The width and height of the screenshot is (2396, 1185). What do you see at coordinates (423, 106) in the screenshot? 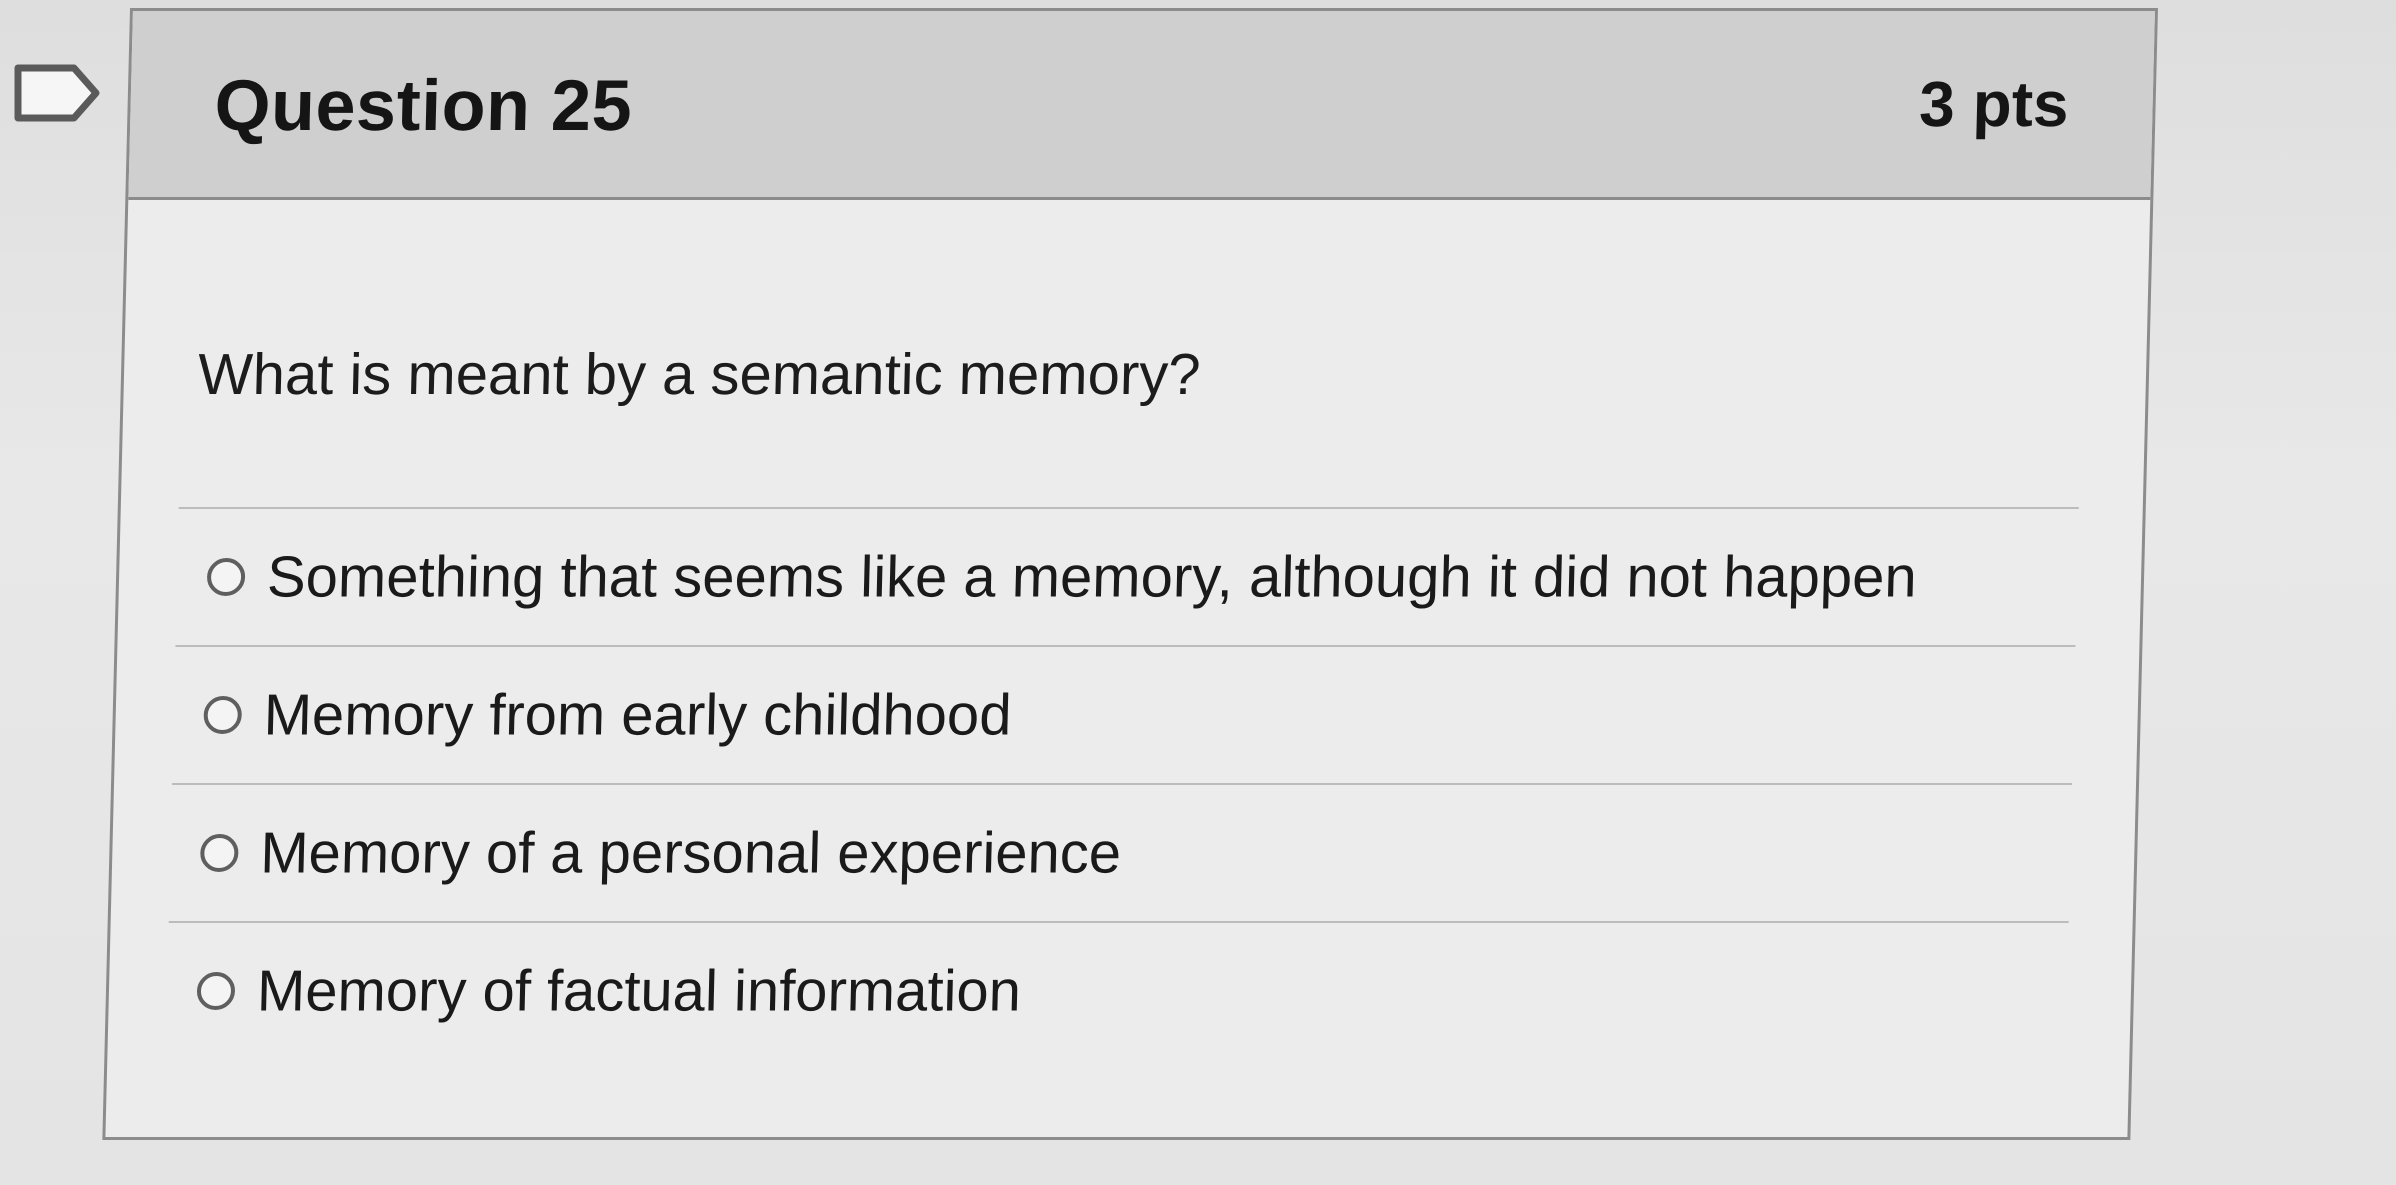
I see `question-title: Question 25` at bounding box center [423, 106].